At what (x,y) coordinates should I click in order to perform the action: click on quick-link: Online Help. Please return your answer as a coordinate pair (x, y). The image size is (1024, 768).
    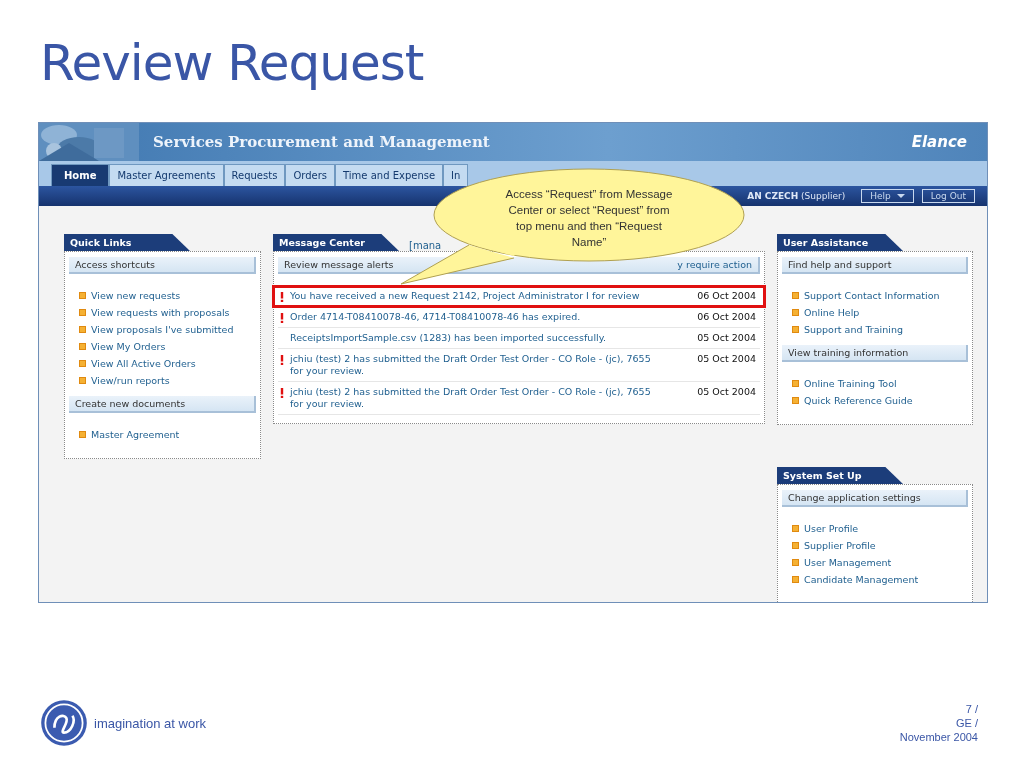
    Looking at the image, I should click on (832, 312).